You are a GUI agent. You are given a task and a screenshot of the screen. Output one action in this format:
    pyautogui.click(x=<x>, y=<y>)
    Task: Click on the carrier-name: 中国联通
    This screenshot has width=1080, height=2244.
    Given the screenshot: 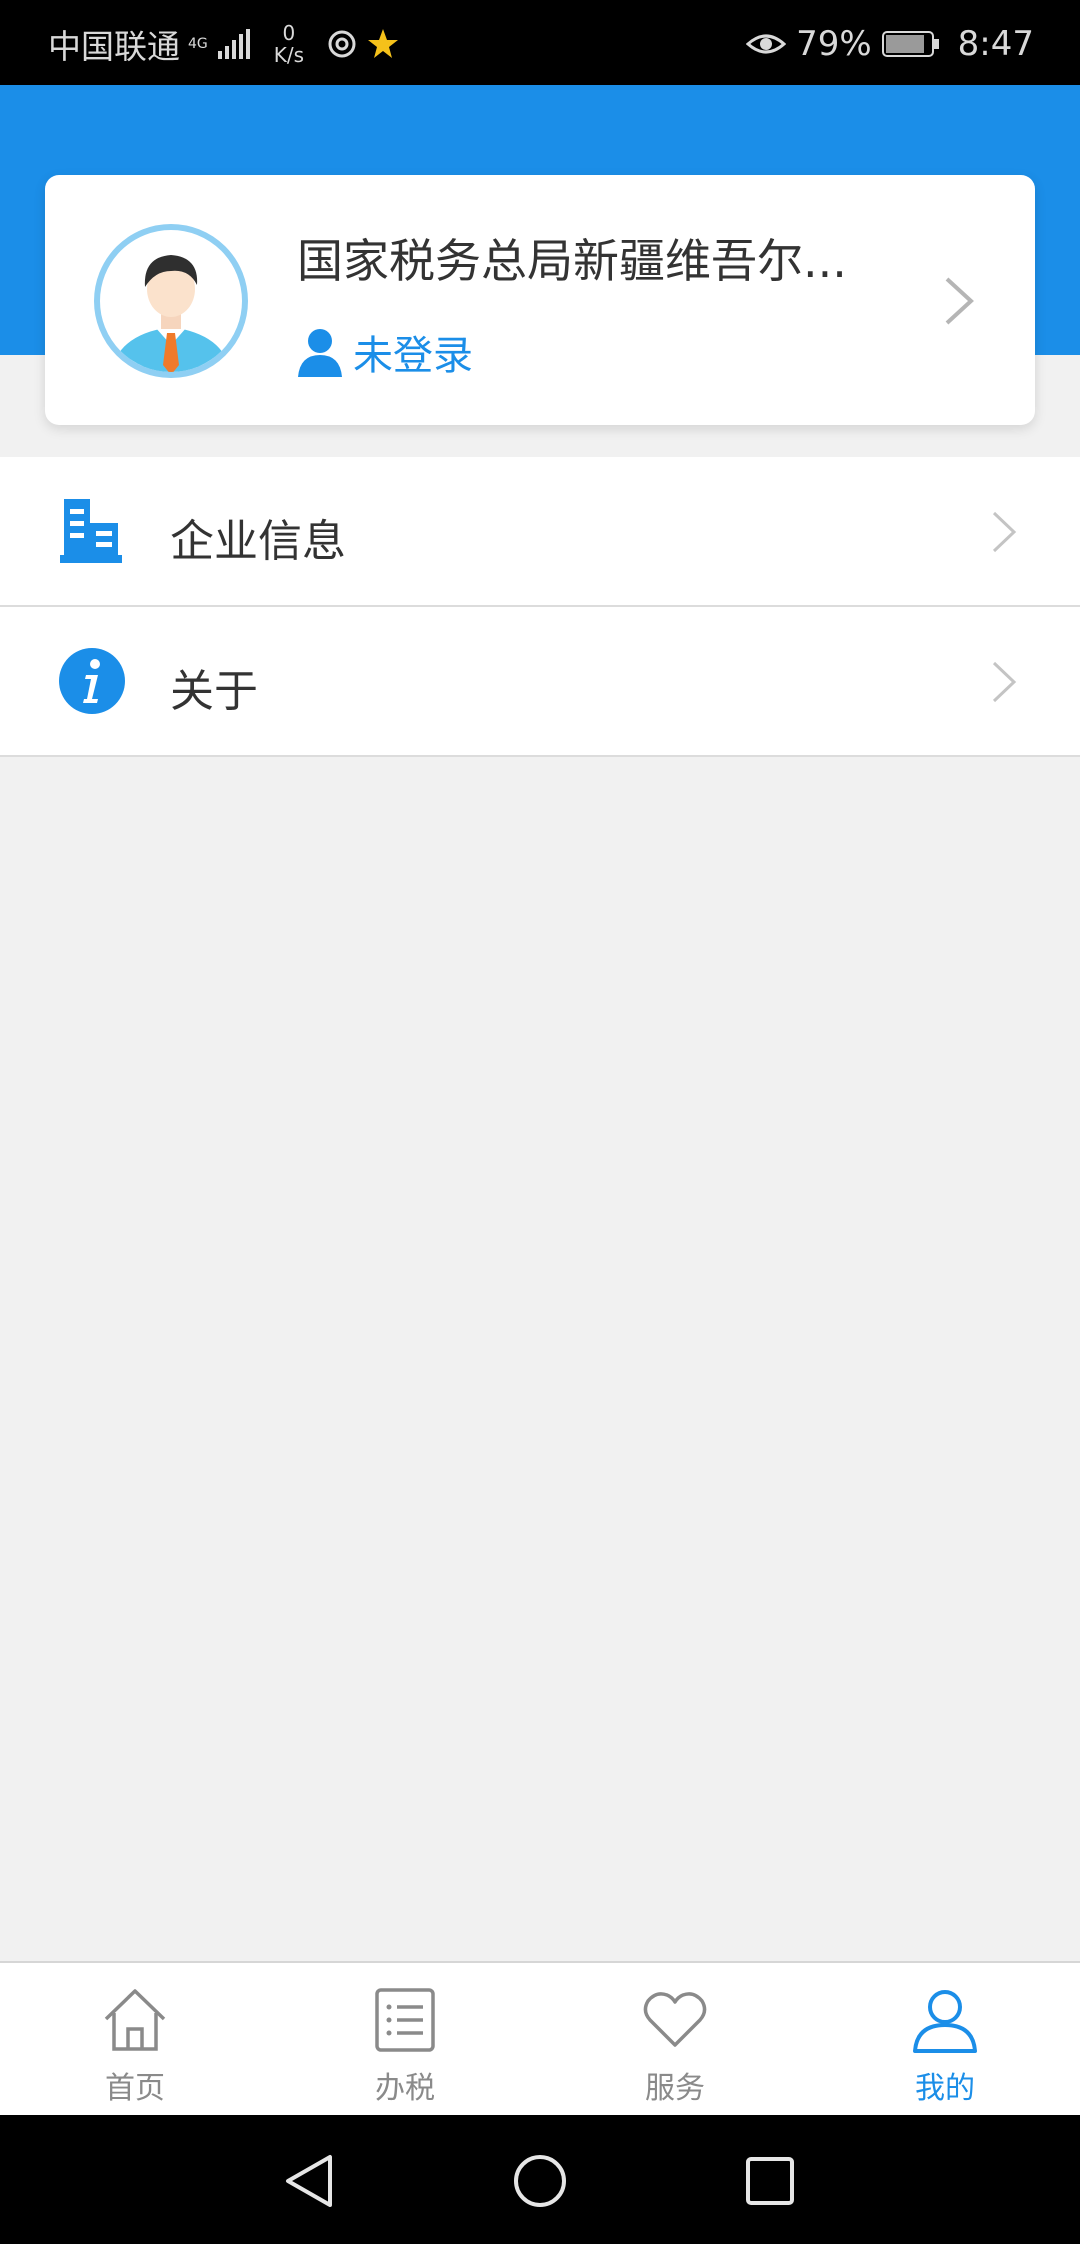 What is the action you would take?
    pyautogui.click(x=114, y=46)
    